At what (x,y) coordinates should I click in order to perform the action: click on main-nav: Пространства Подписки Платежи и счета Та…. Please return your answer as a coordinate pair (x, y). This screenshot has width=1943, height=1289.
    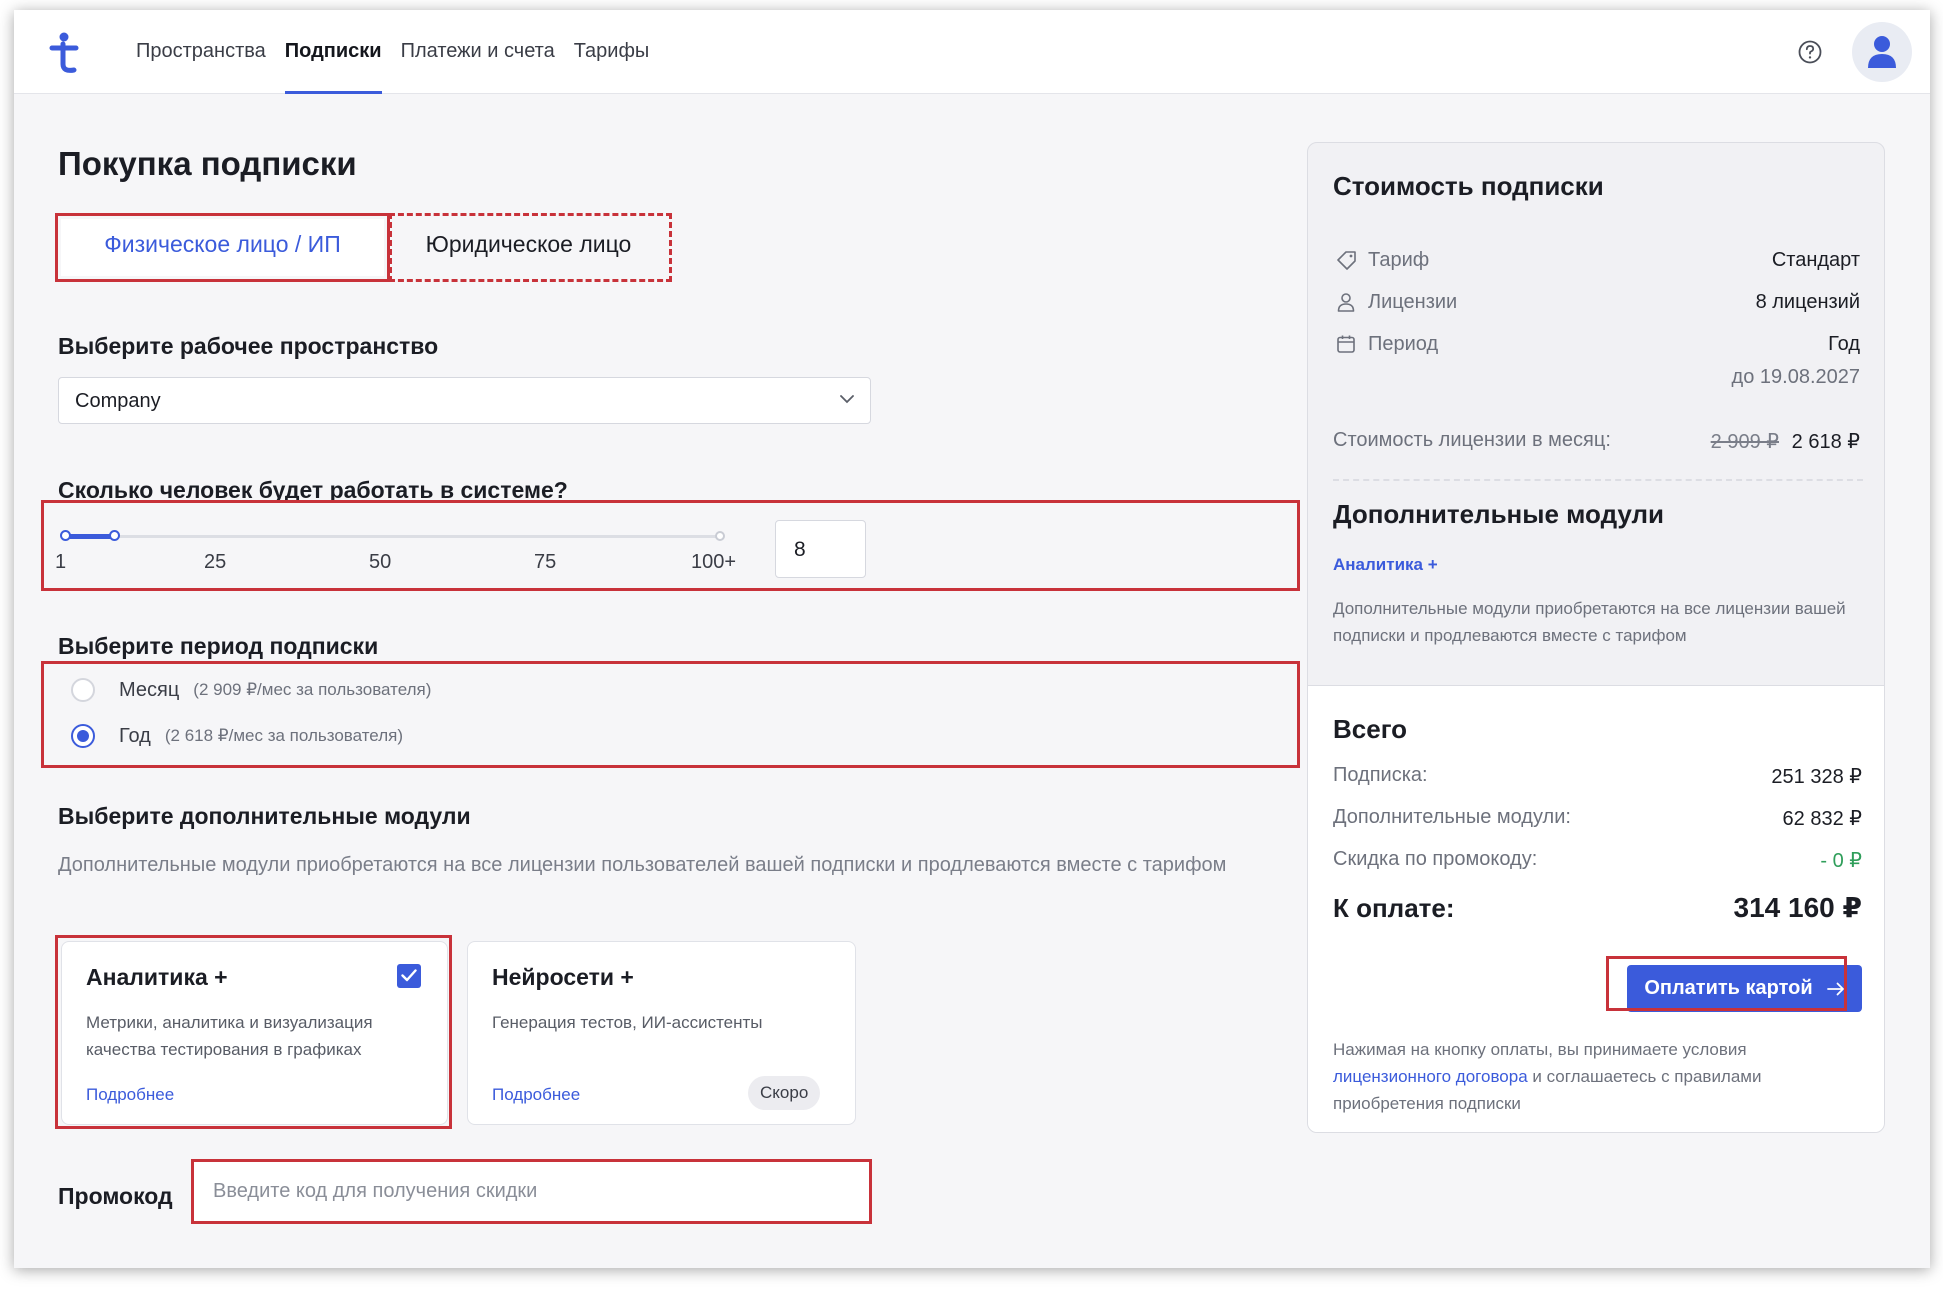
    Looking at the image, I should click on (402, 52).